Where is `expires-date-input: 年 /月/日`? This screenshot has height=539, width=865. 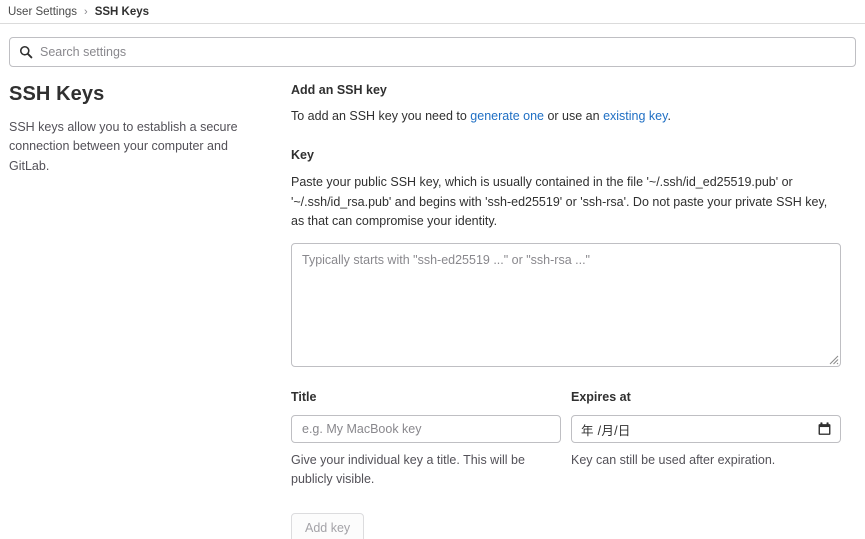 expires-date-input: 年 /月/日 is located at coordinates (706, 429).